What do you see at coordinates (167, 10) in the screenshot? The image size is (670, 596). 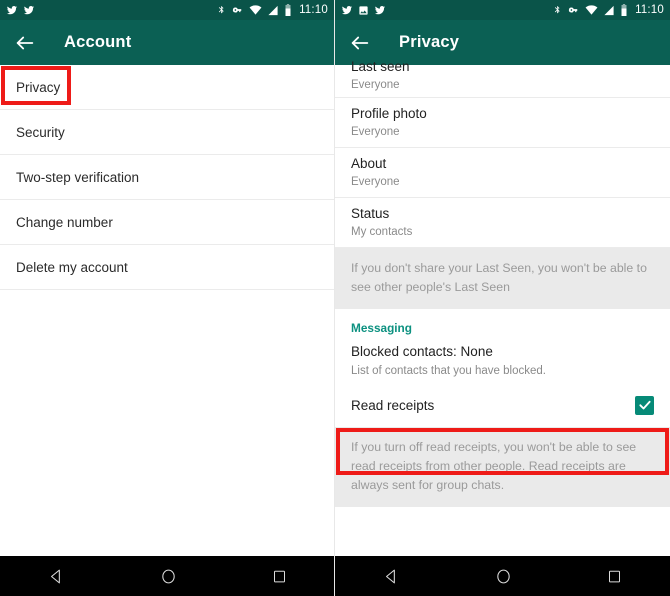 I see `left-status-bar: 11:10` at bounding box center [167, 10].